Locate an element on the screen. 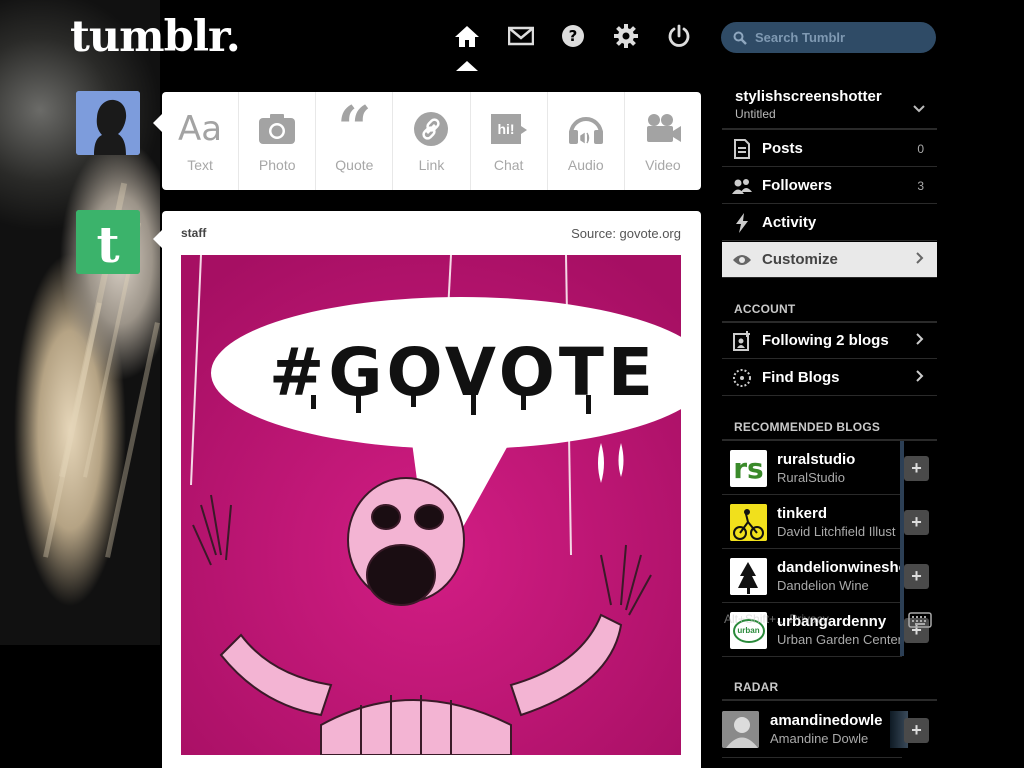 Image resolution: width=1024 pixels, height=768 pixels. radar-heading: RADAR is located at coordinates (756, 687).